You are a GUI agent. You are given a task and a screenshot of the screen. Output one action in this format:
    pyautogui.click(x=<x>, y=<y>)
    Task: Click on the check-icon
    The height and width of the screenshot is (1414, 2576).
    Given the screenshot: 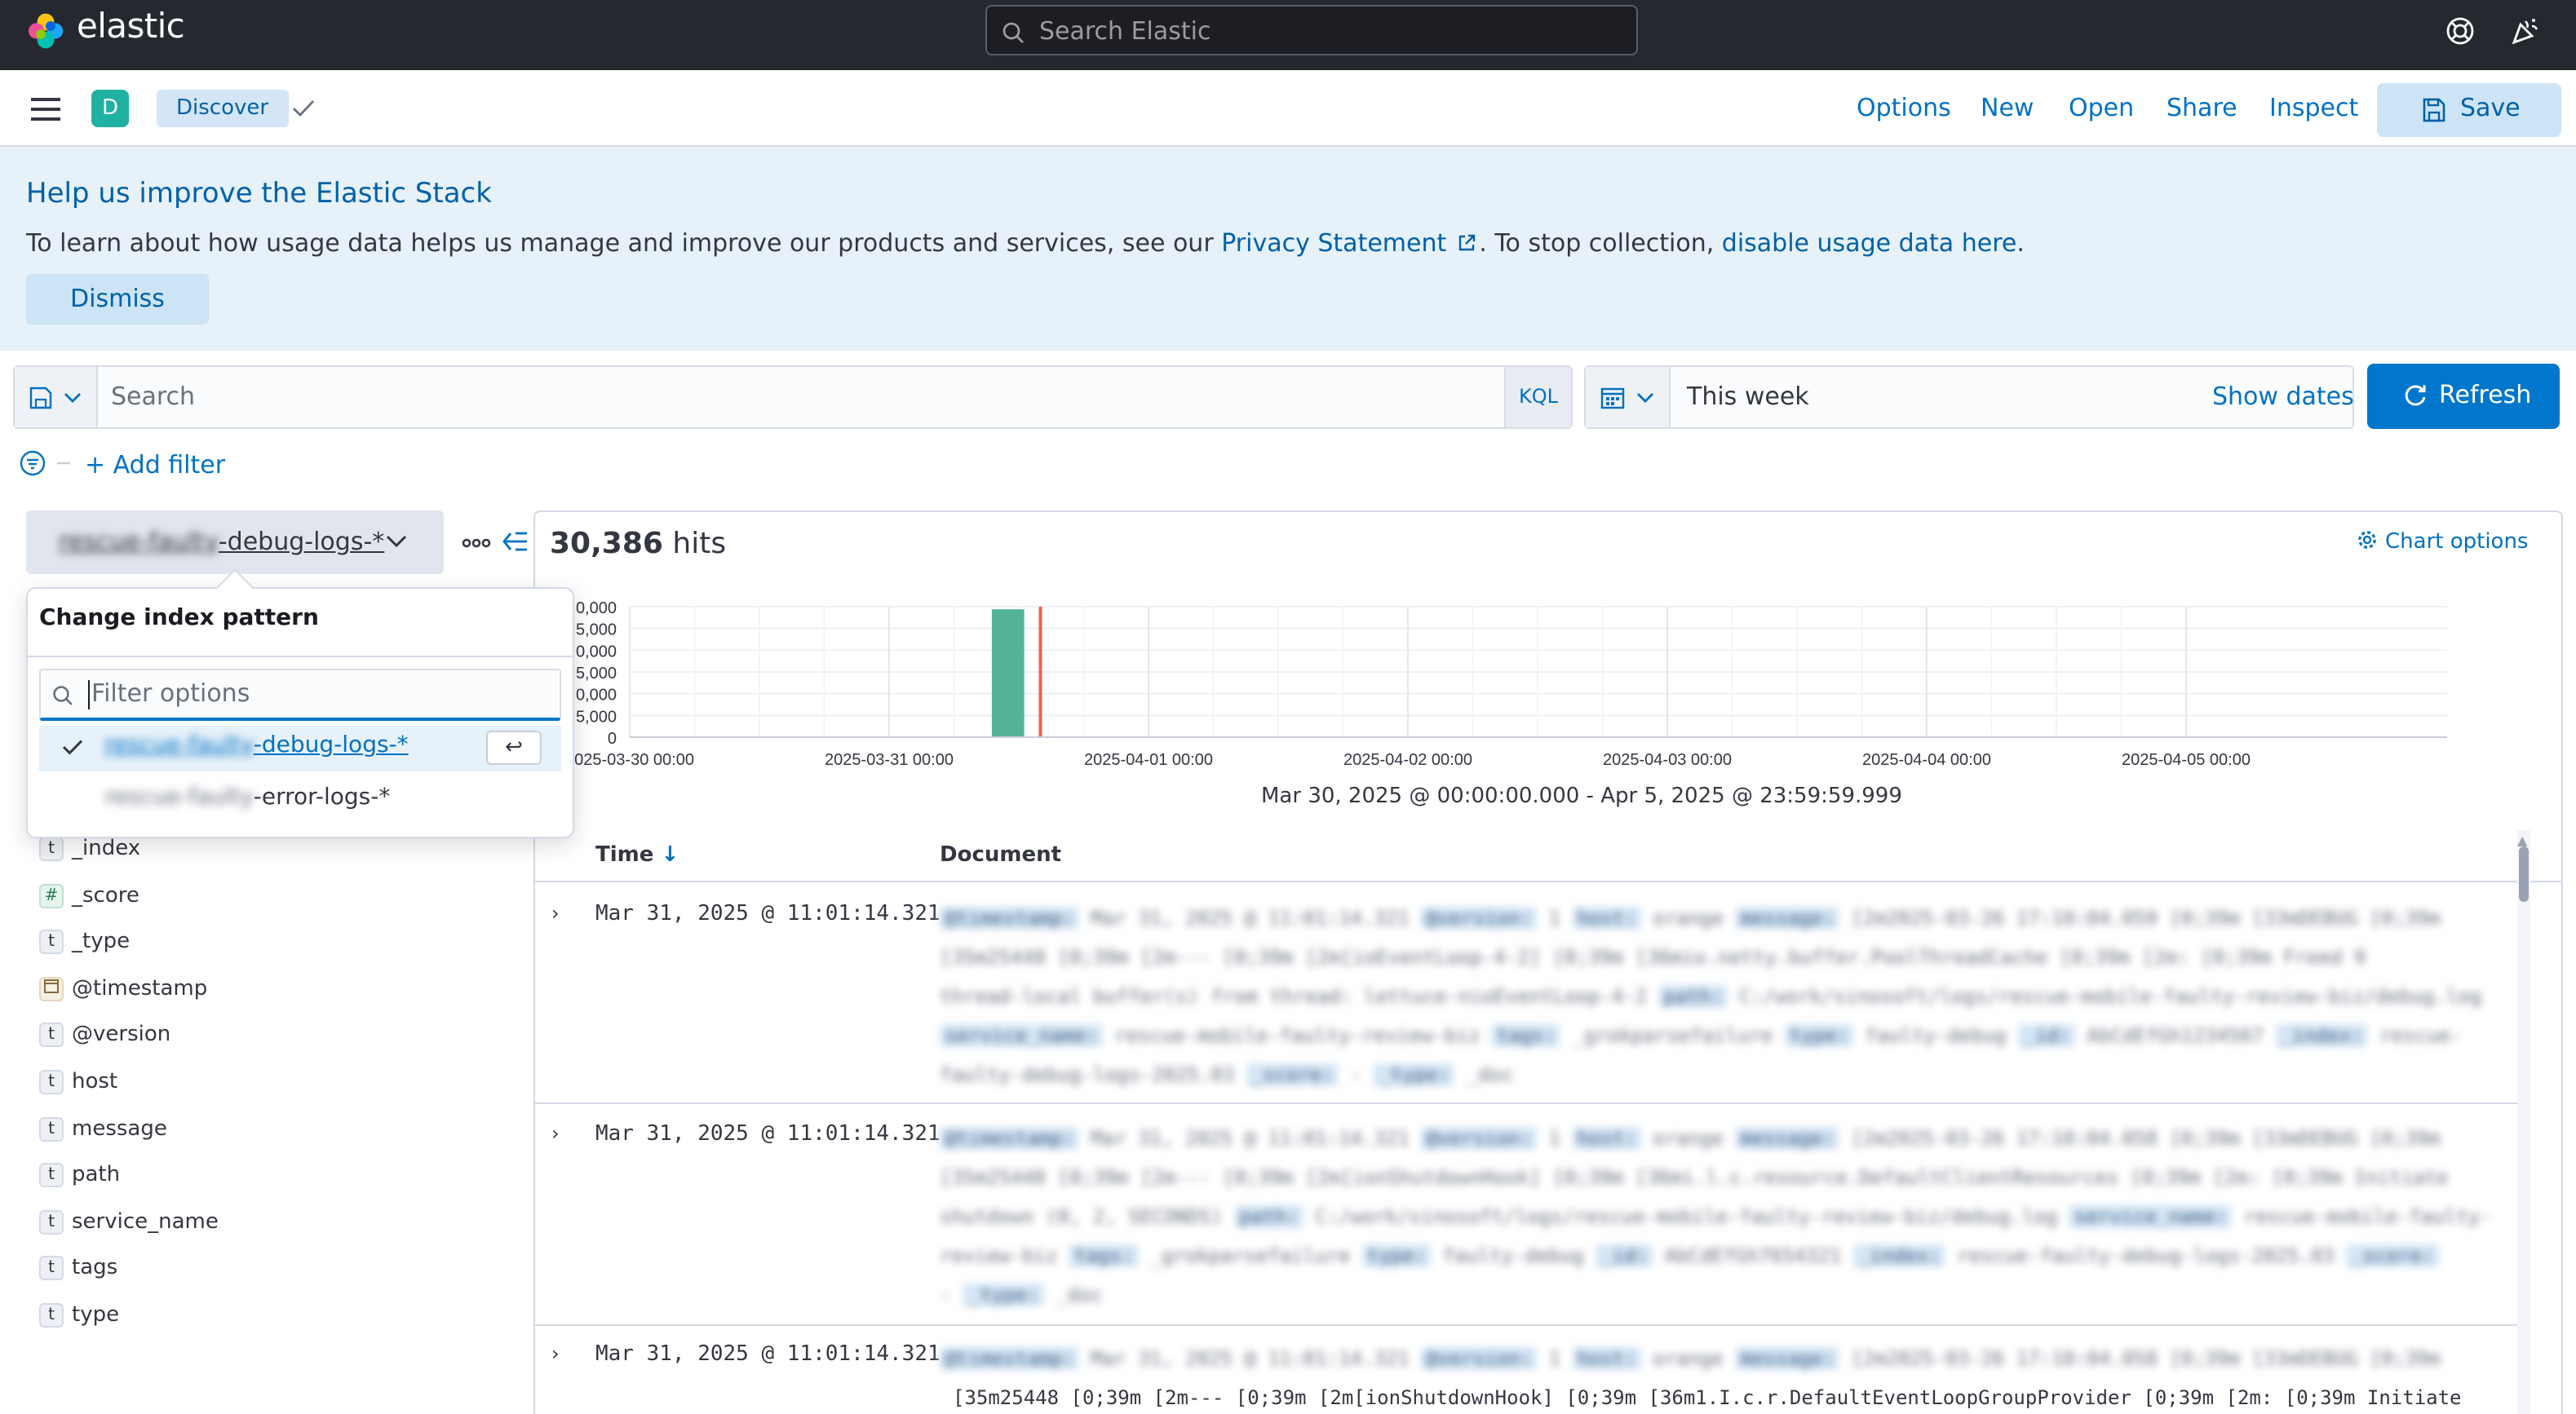 What is the action you would take?
    pyautogui.click(x=72, y=748)
    